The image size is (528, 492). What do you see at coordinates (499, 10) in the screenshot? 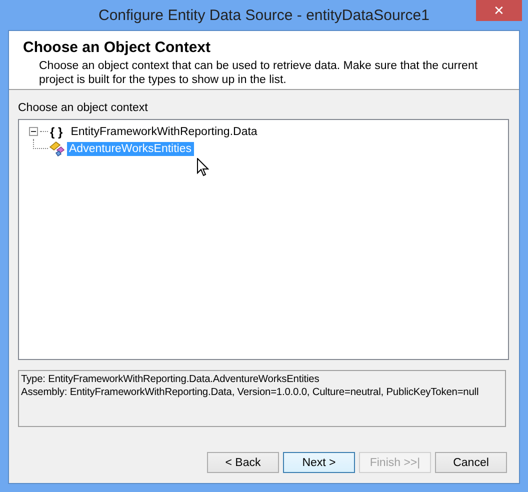
I see `close-button: ✕` at bounding box center [499, 10].